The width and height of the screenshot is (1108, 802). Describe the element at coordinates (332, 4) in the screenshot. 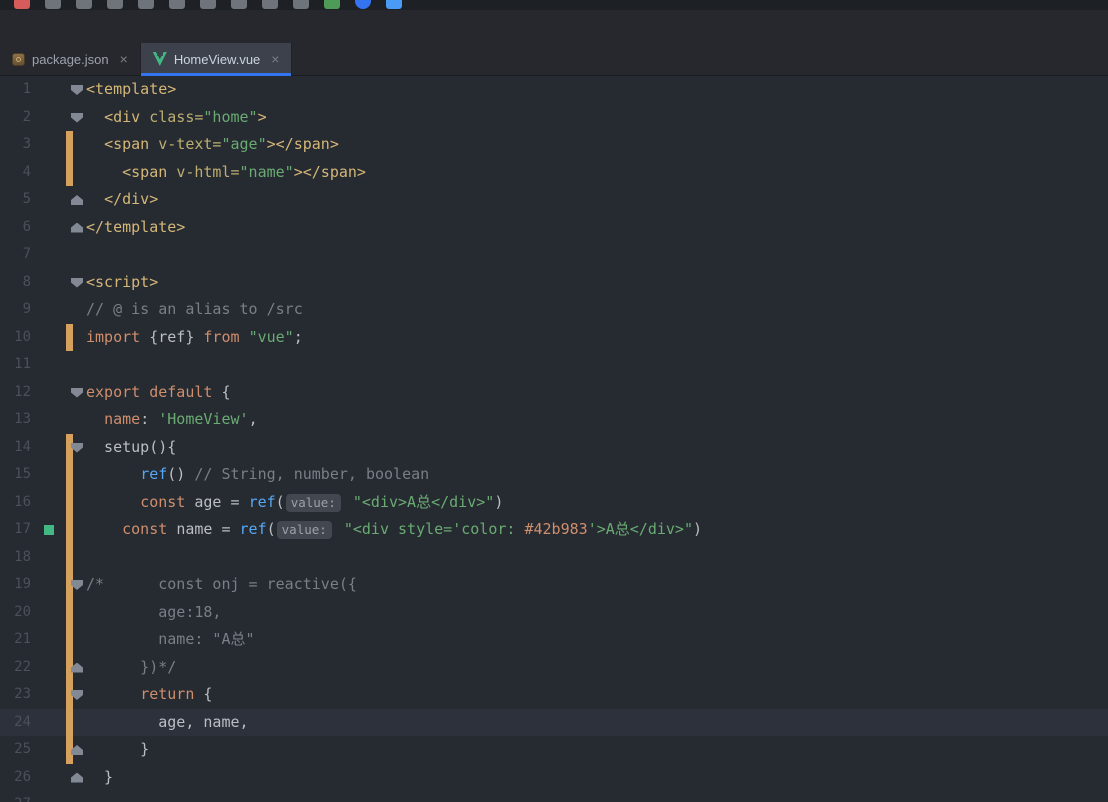

I see `toolbar-icon-green` at that location.